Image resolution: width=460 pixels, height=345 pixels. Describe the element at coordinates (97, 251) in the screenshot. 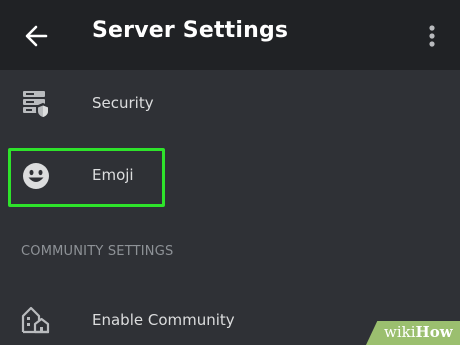

I see `section-header-community: COMMUNITY SETTINGS` at that location.